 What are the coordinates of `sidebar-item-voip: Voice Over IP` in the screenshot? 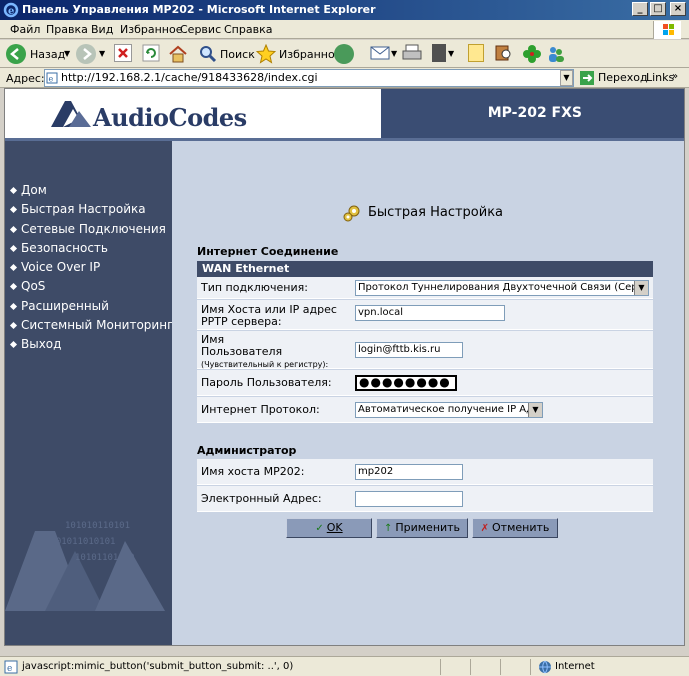 It's located at (91, 269).